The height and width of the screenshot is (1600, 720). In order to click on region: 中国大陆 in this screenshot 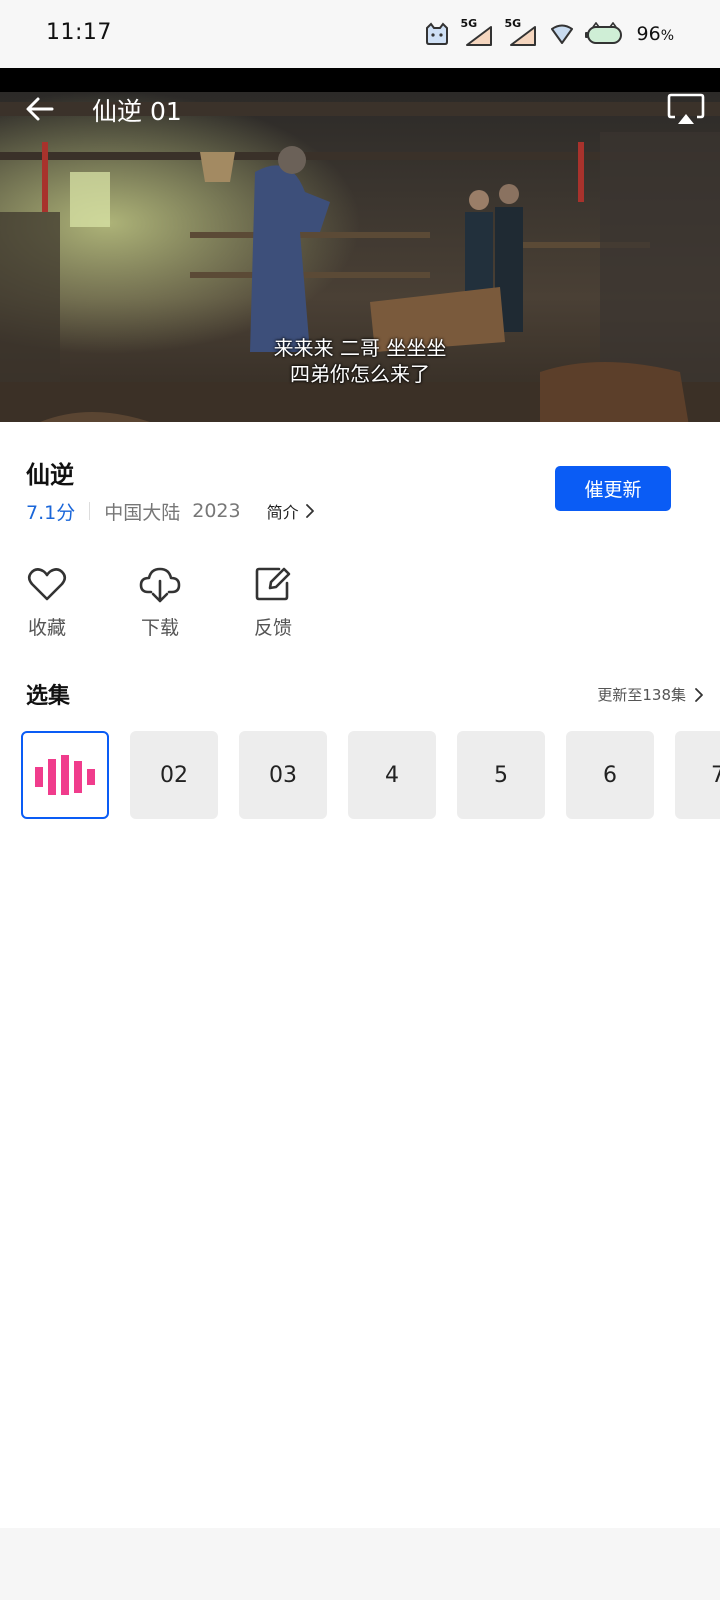, I will do `click(142, 512)`.